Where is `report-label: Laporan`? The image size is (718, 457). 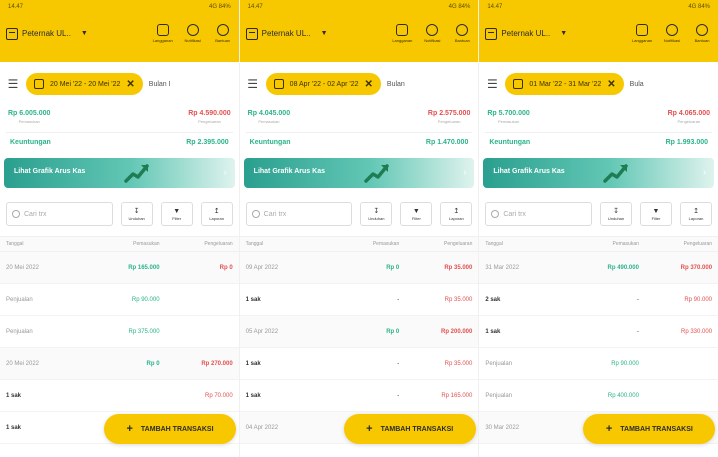 report-label: Laporan is located at coordinates (696, 218).